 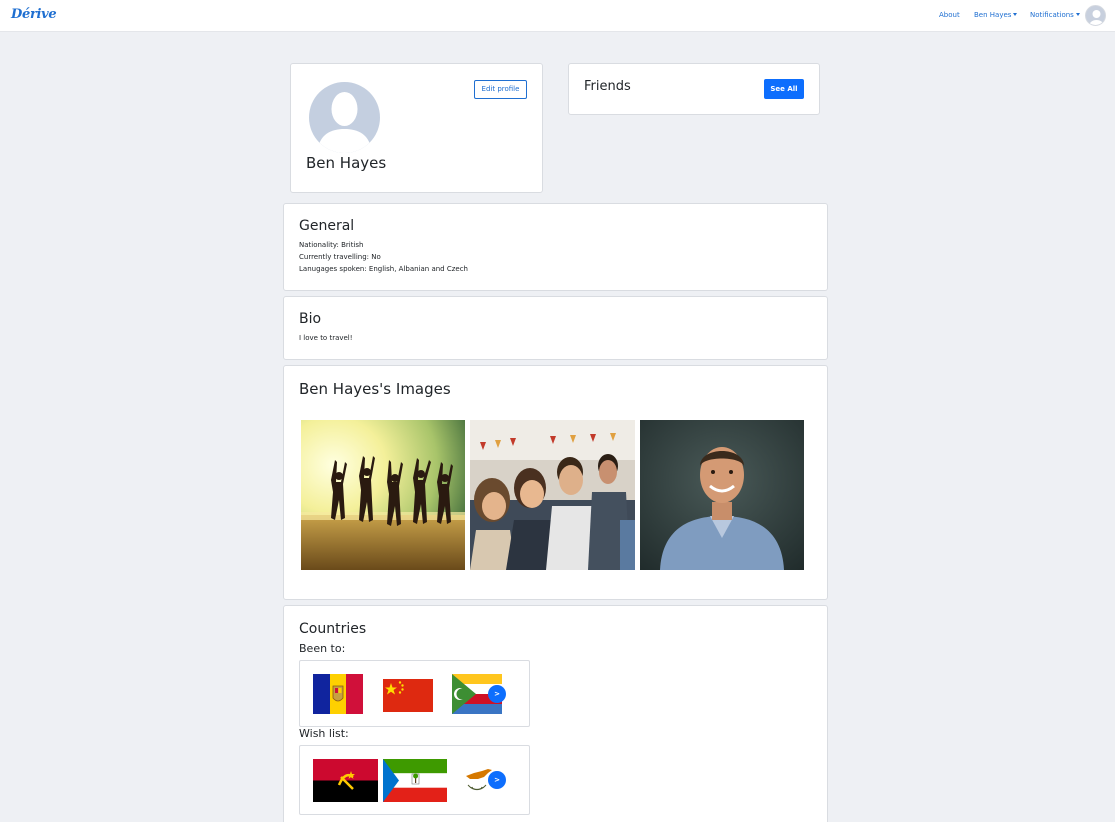 I want to click on nationality-text: Nationality: British, so click(x=331, y=245).